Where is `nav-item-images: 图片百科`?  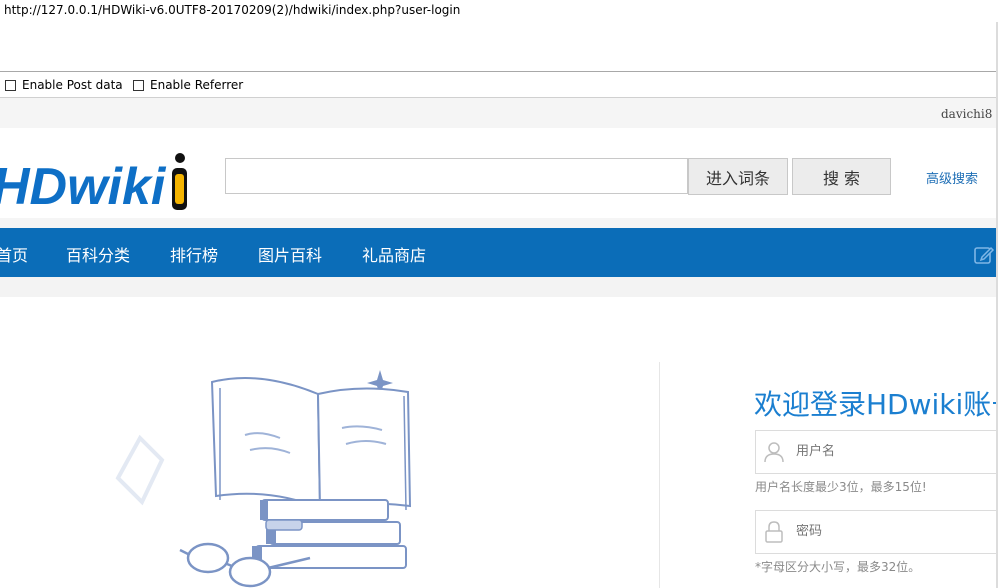 nav-item-images: 图片百科 is located at coordinates (290, 254).